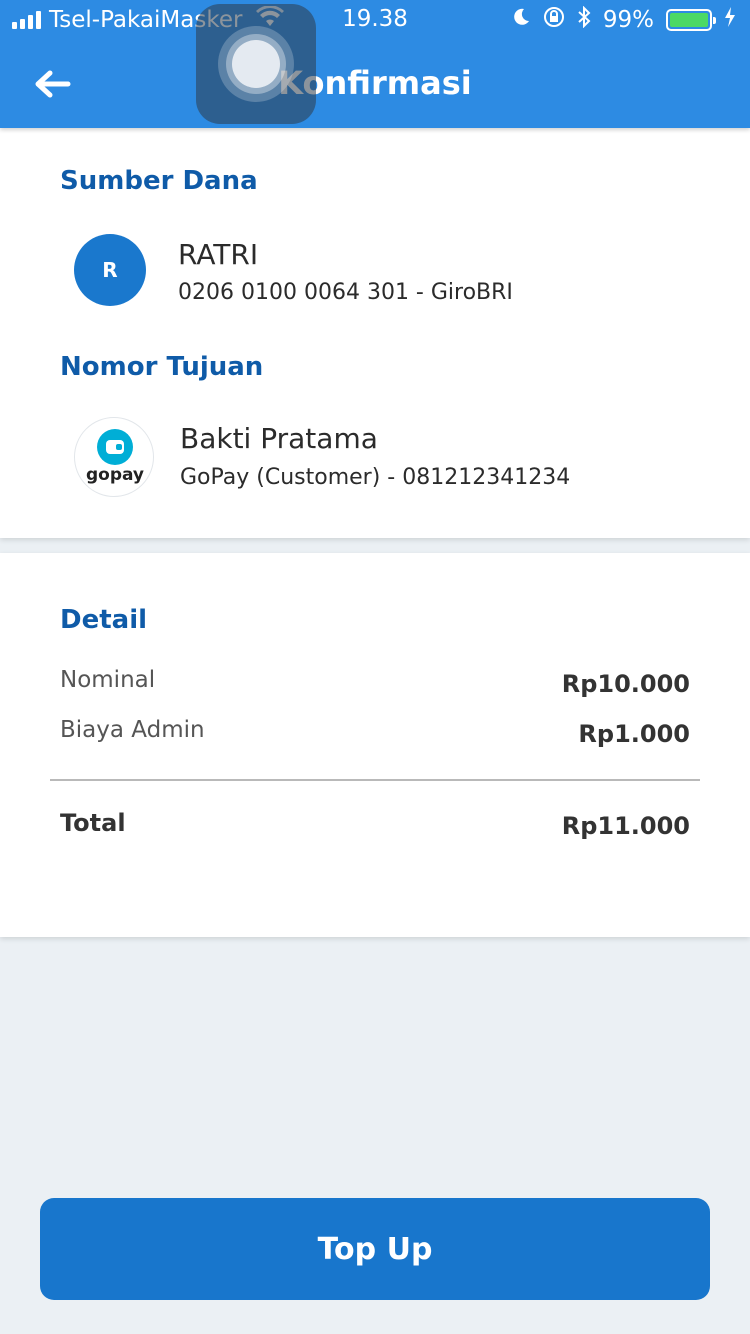 The height and width of the screenshot is (1334, 750). What do you see at coordinates (159, 181) in the screenshot?
I see `source-section-title: Sumber Dana` at bounding box center [159, 181].